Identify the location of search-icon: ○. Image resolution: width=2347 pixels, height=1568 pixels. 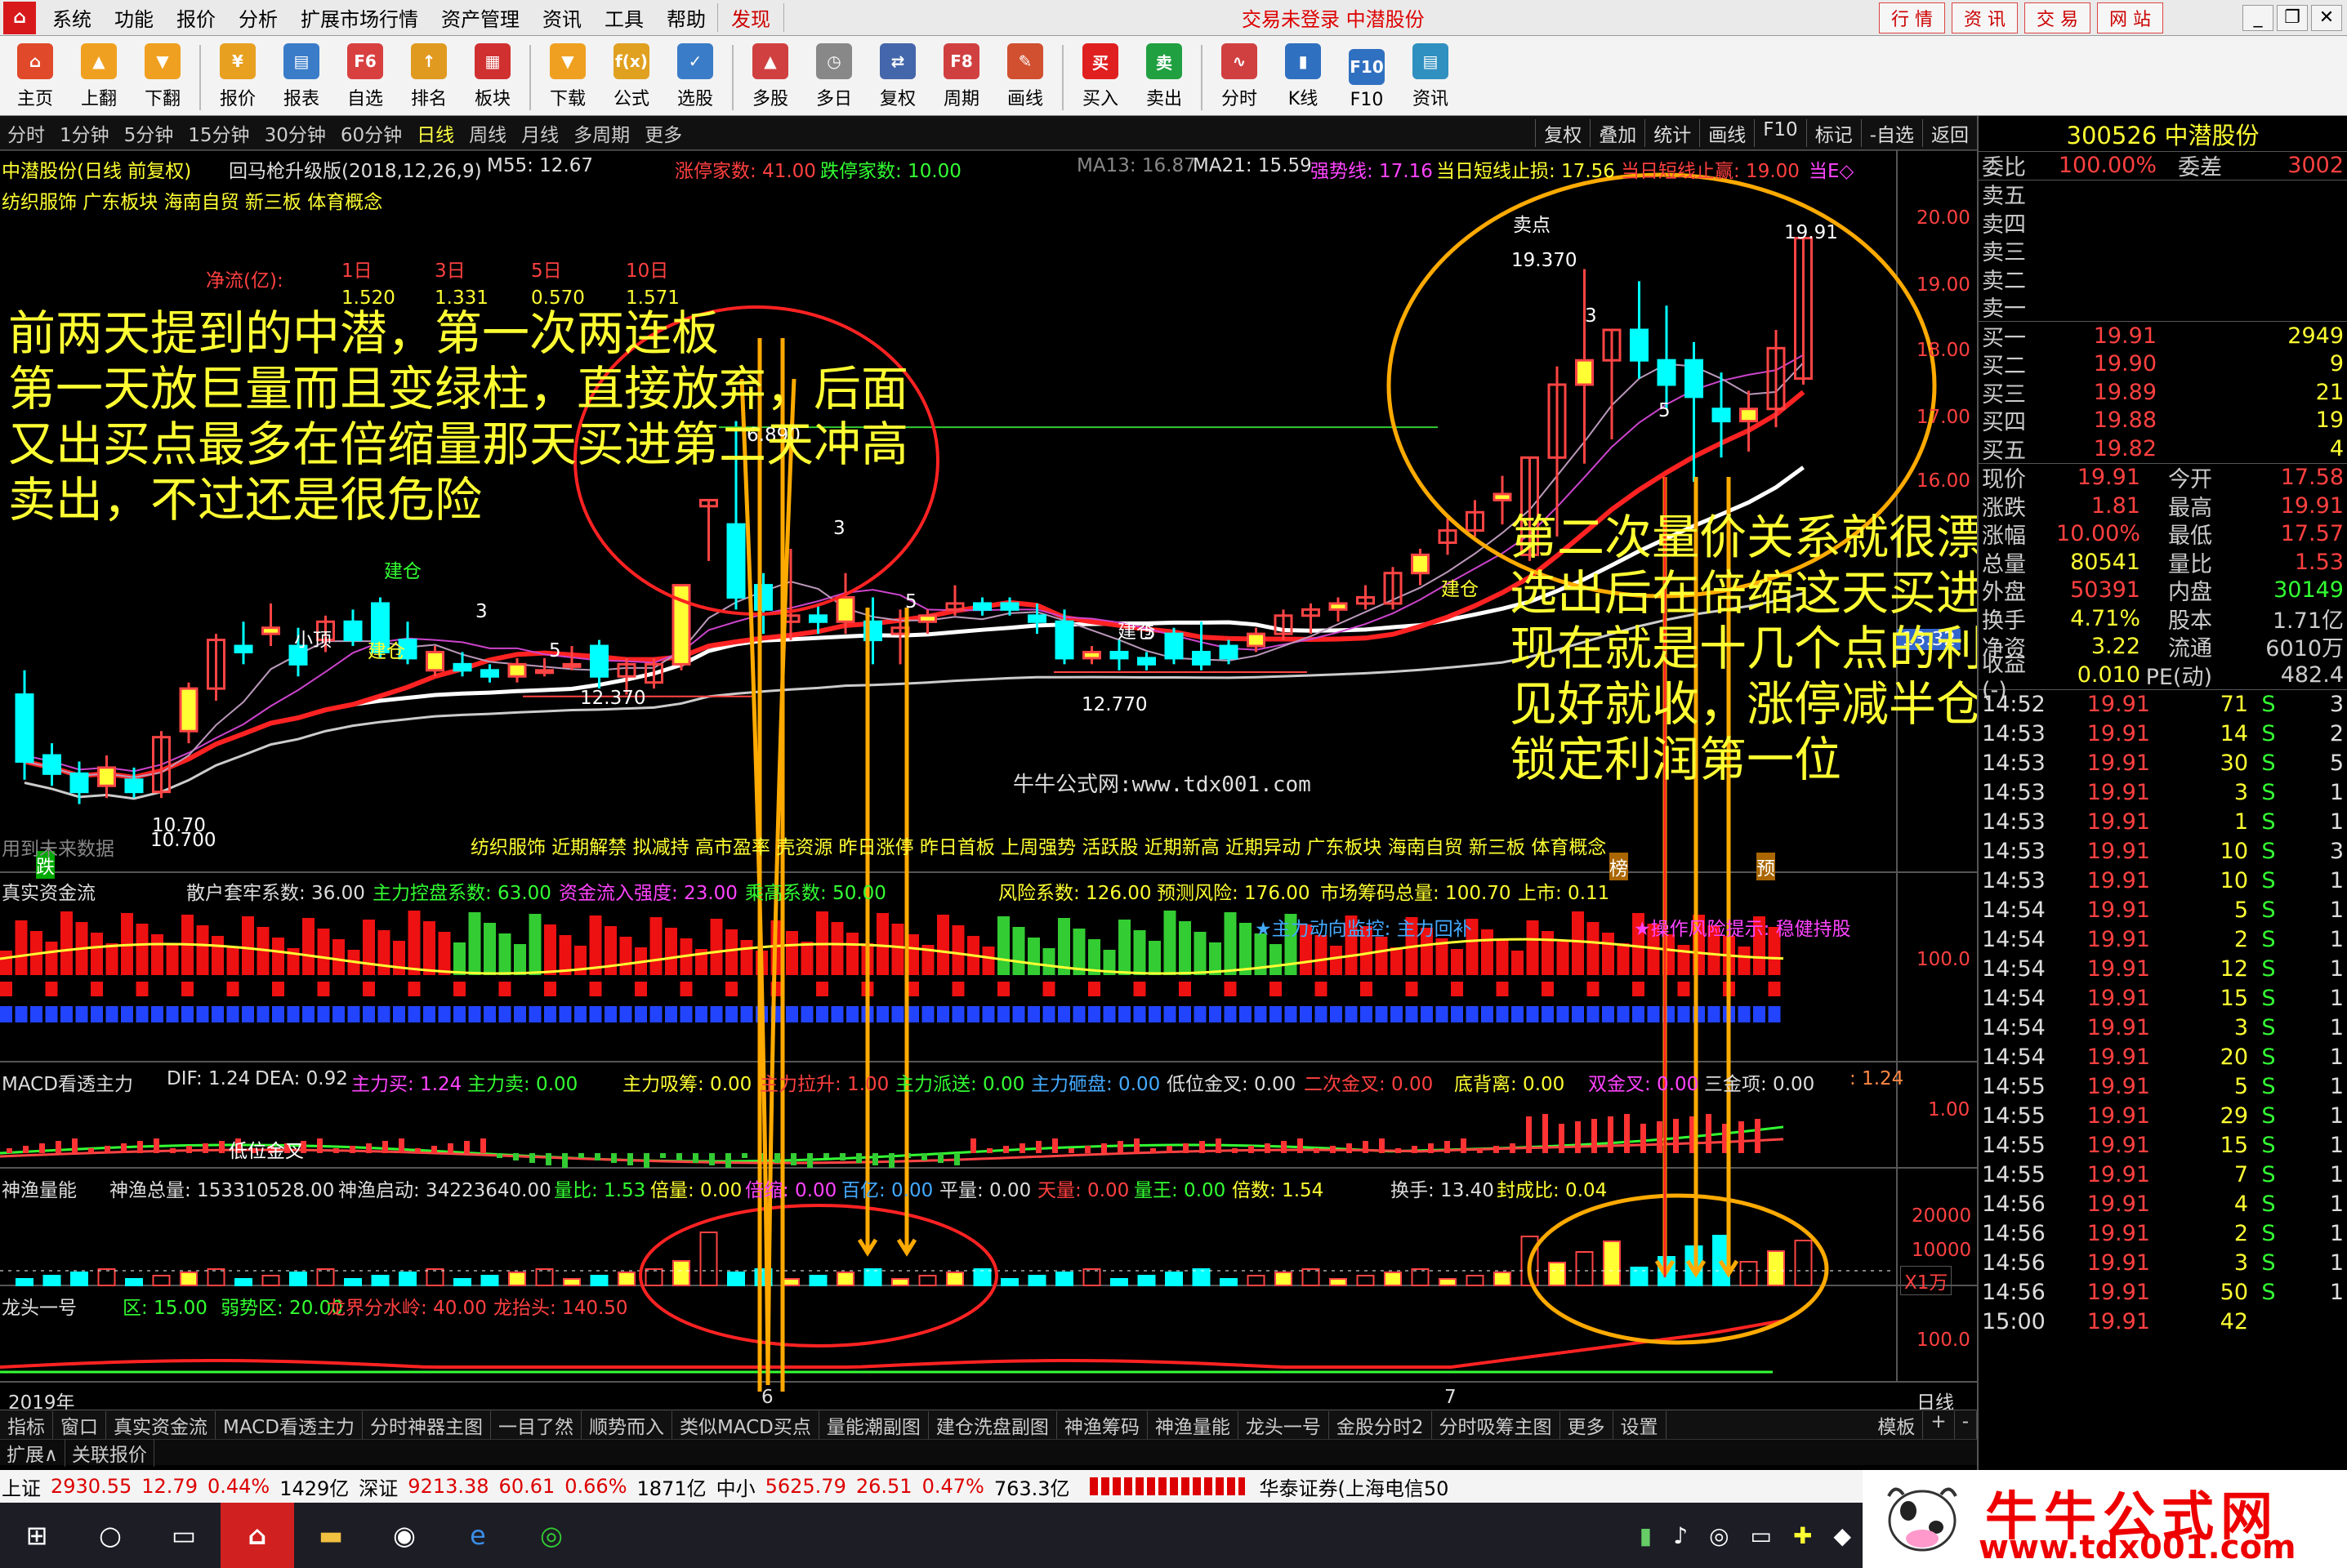
(110, 1535).